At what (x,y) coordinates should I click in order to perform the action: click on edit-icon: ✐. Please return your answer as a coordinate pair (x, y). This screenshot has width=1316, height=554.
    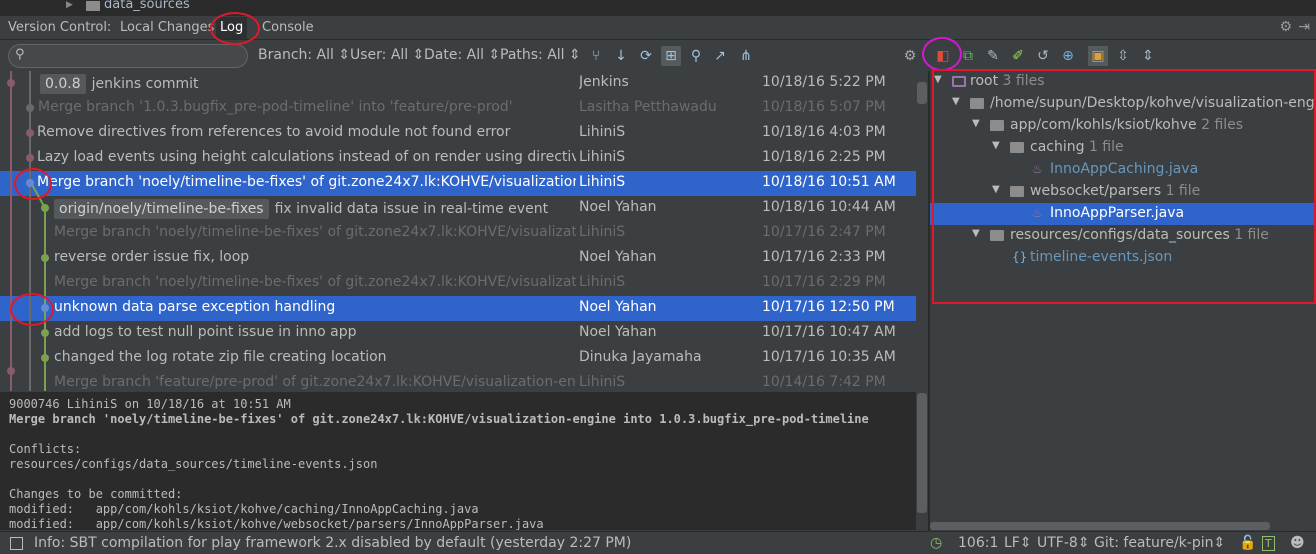
    Looking at the image, I should click on (1018, 56).